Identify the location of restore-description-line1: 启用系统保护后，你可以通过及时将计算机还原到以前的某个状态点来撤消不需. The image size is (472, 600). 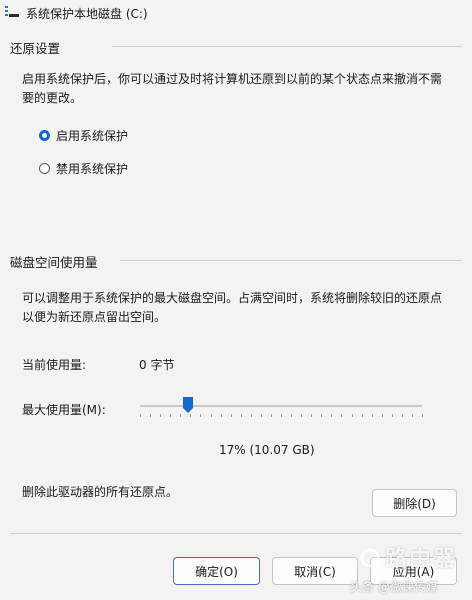
(232, 79).